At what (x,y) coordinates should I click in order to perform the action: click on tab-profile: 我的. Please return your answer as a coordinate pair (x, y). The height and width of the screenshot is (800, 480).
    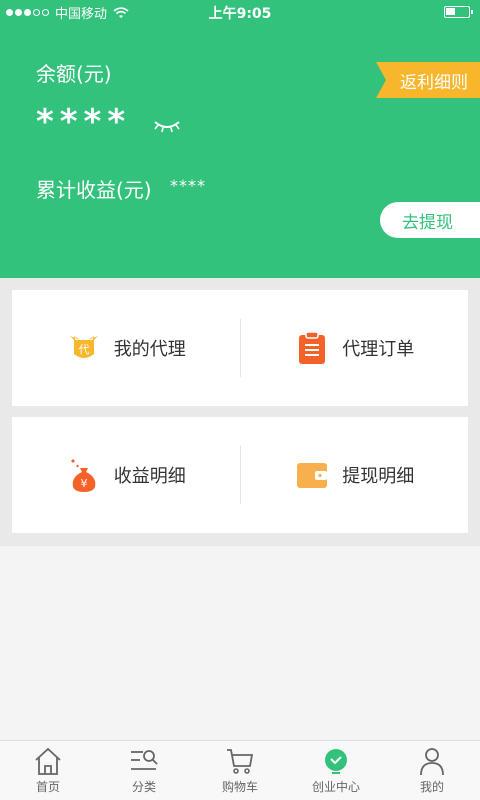
    Looking at the image, I should click on (432, 770).